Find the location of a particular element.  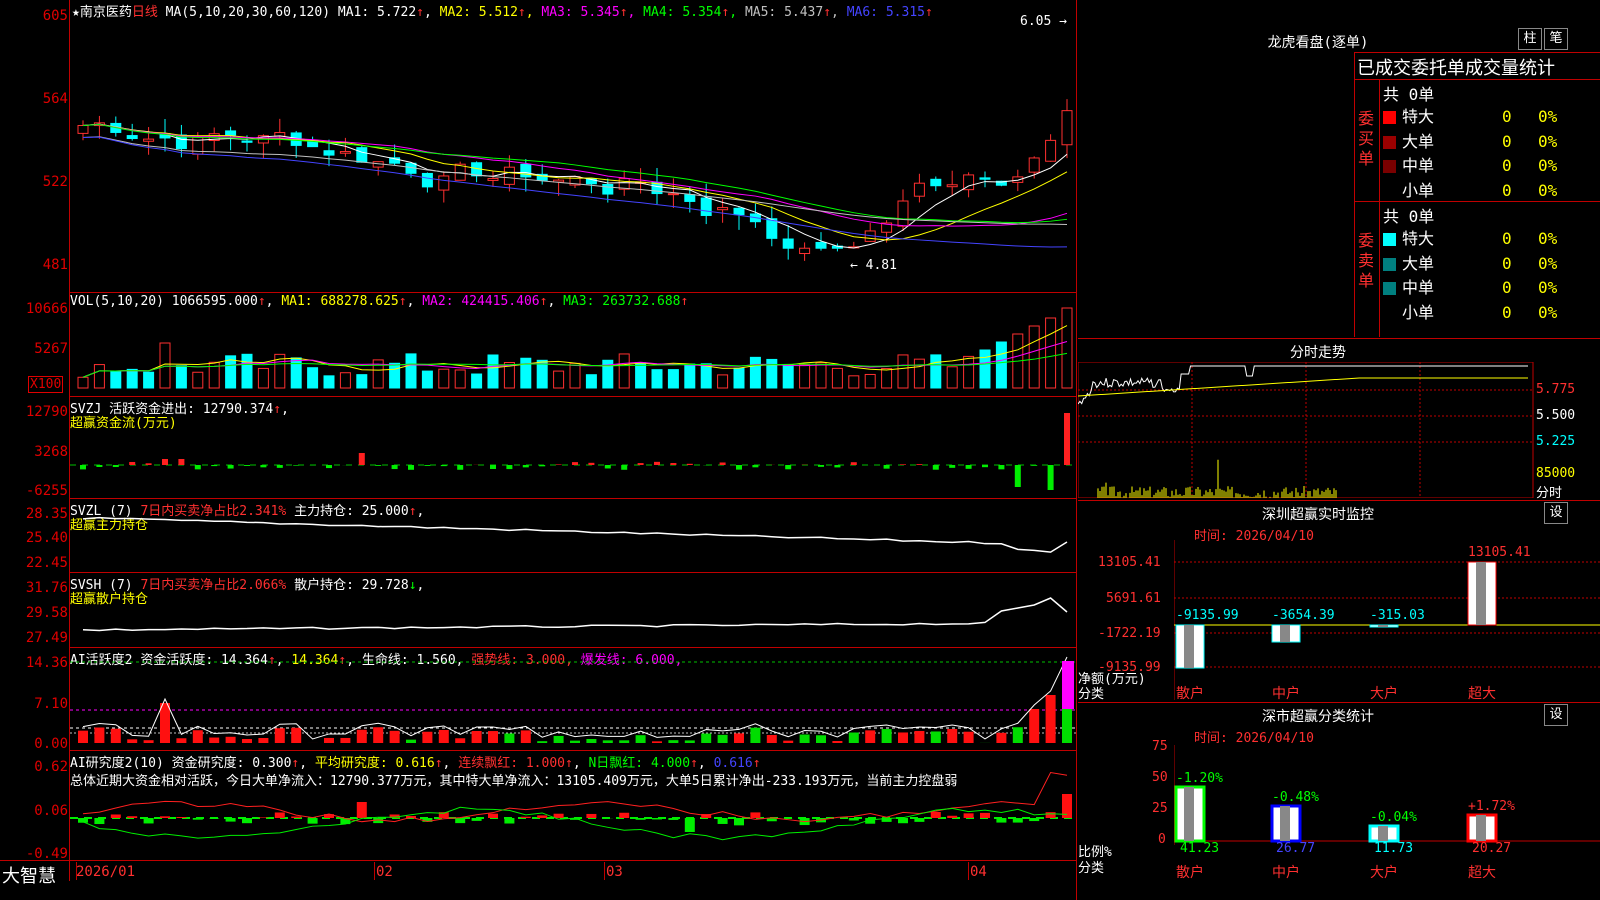

cls-category-label: 大户 is located at coordinates (1384, 873).